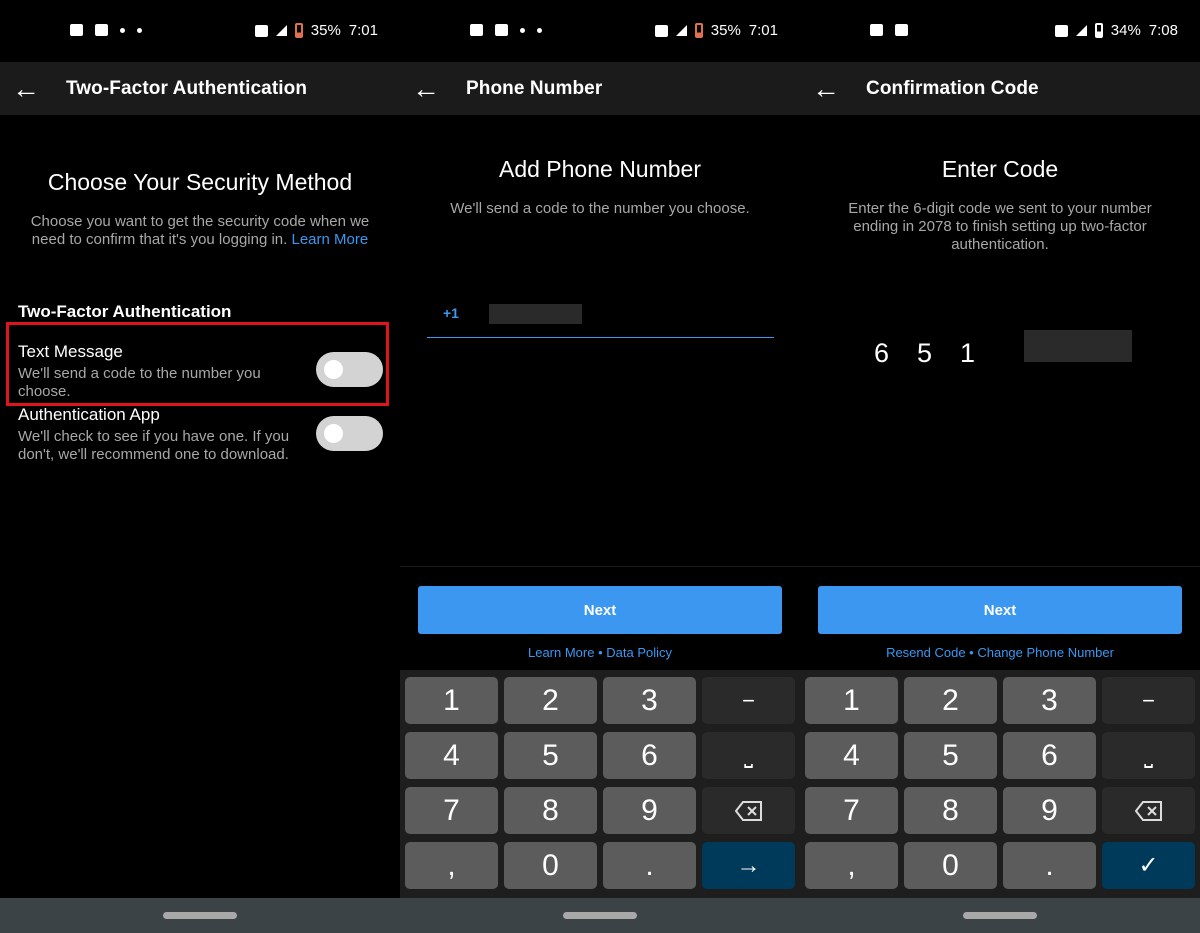  Describe the element at coordinates (89, 414) in the screenshot. I see `option-title: Authentication App` at that location.